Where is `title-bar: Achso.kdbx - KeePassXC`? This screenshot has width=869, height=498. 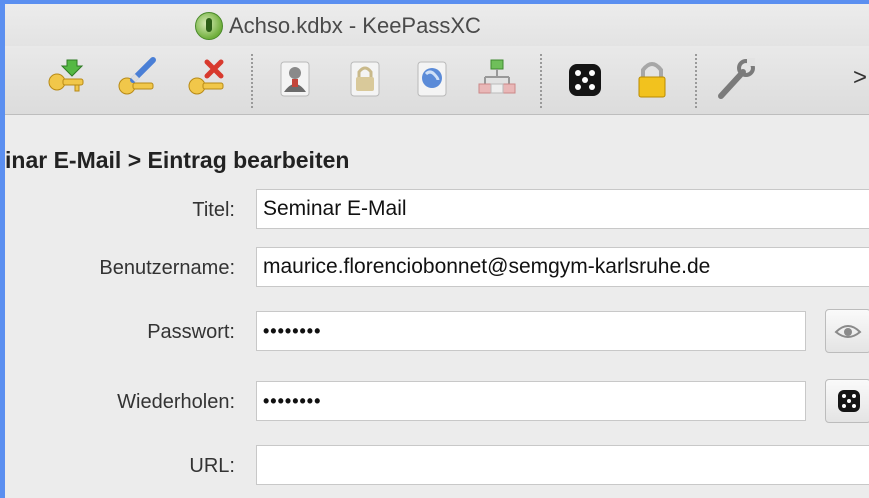
title-bar: Achso.kdbx - KeePassXC is located at coordinates (437, 25).